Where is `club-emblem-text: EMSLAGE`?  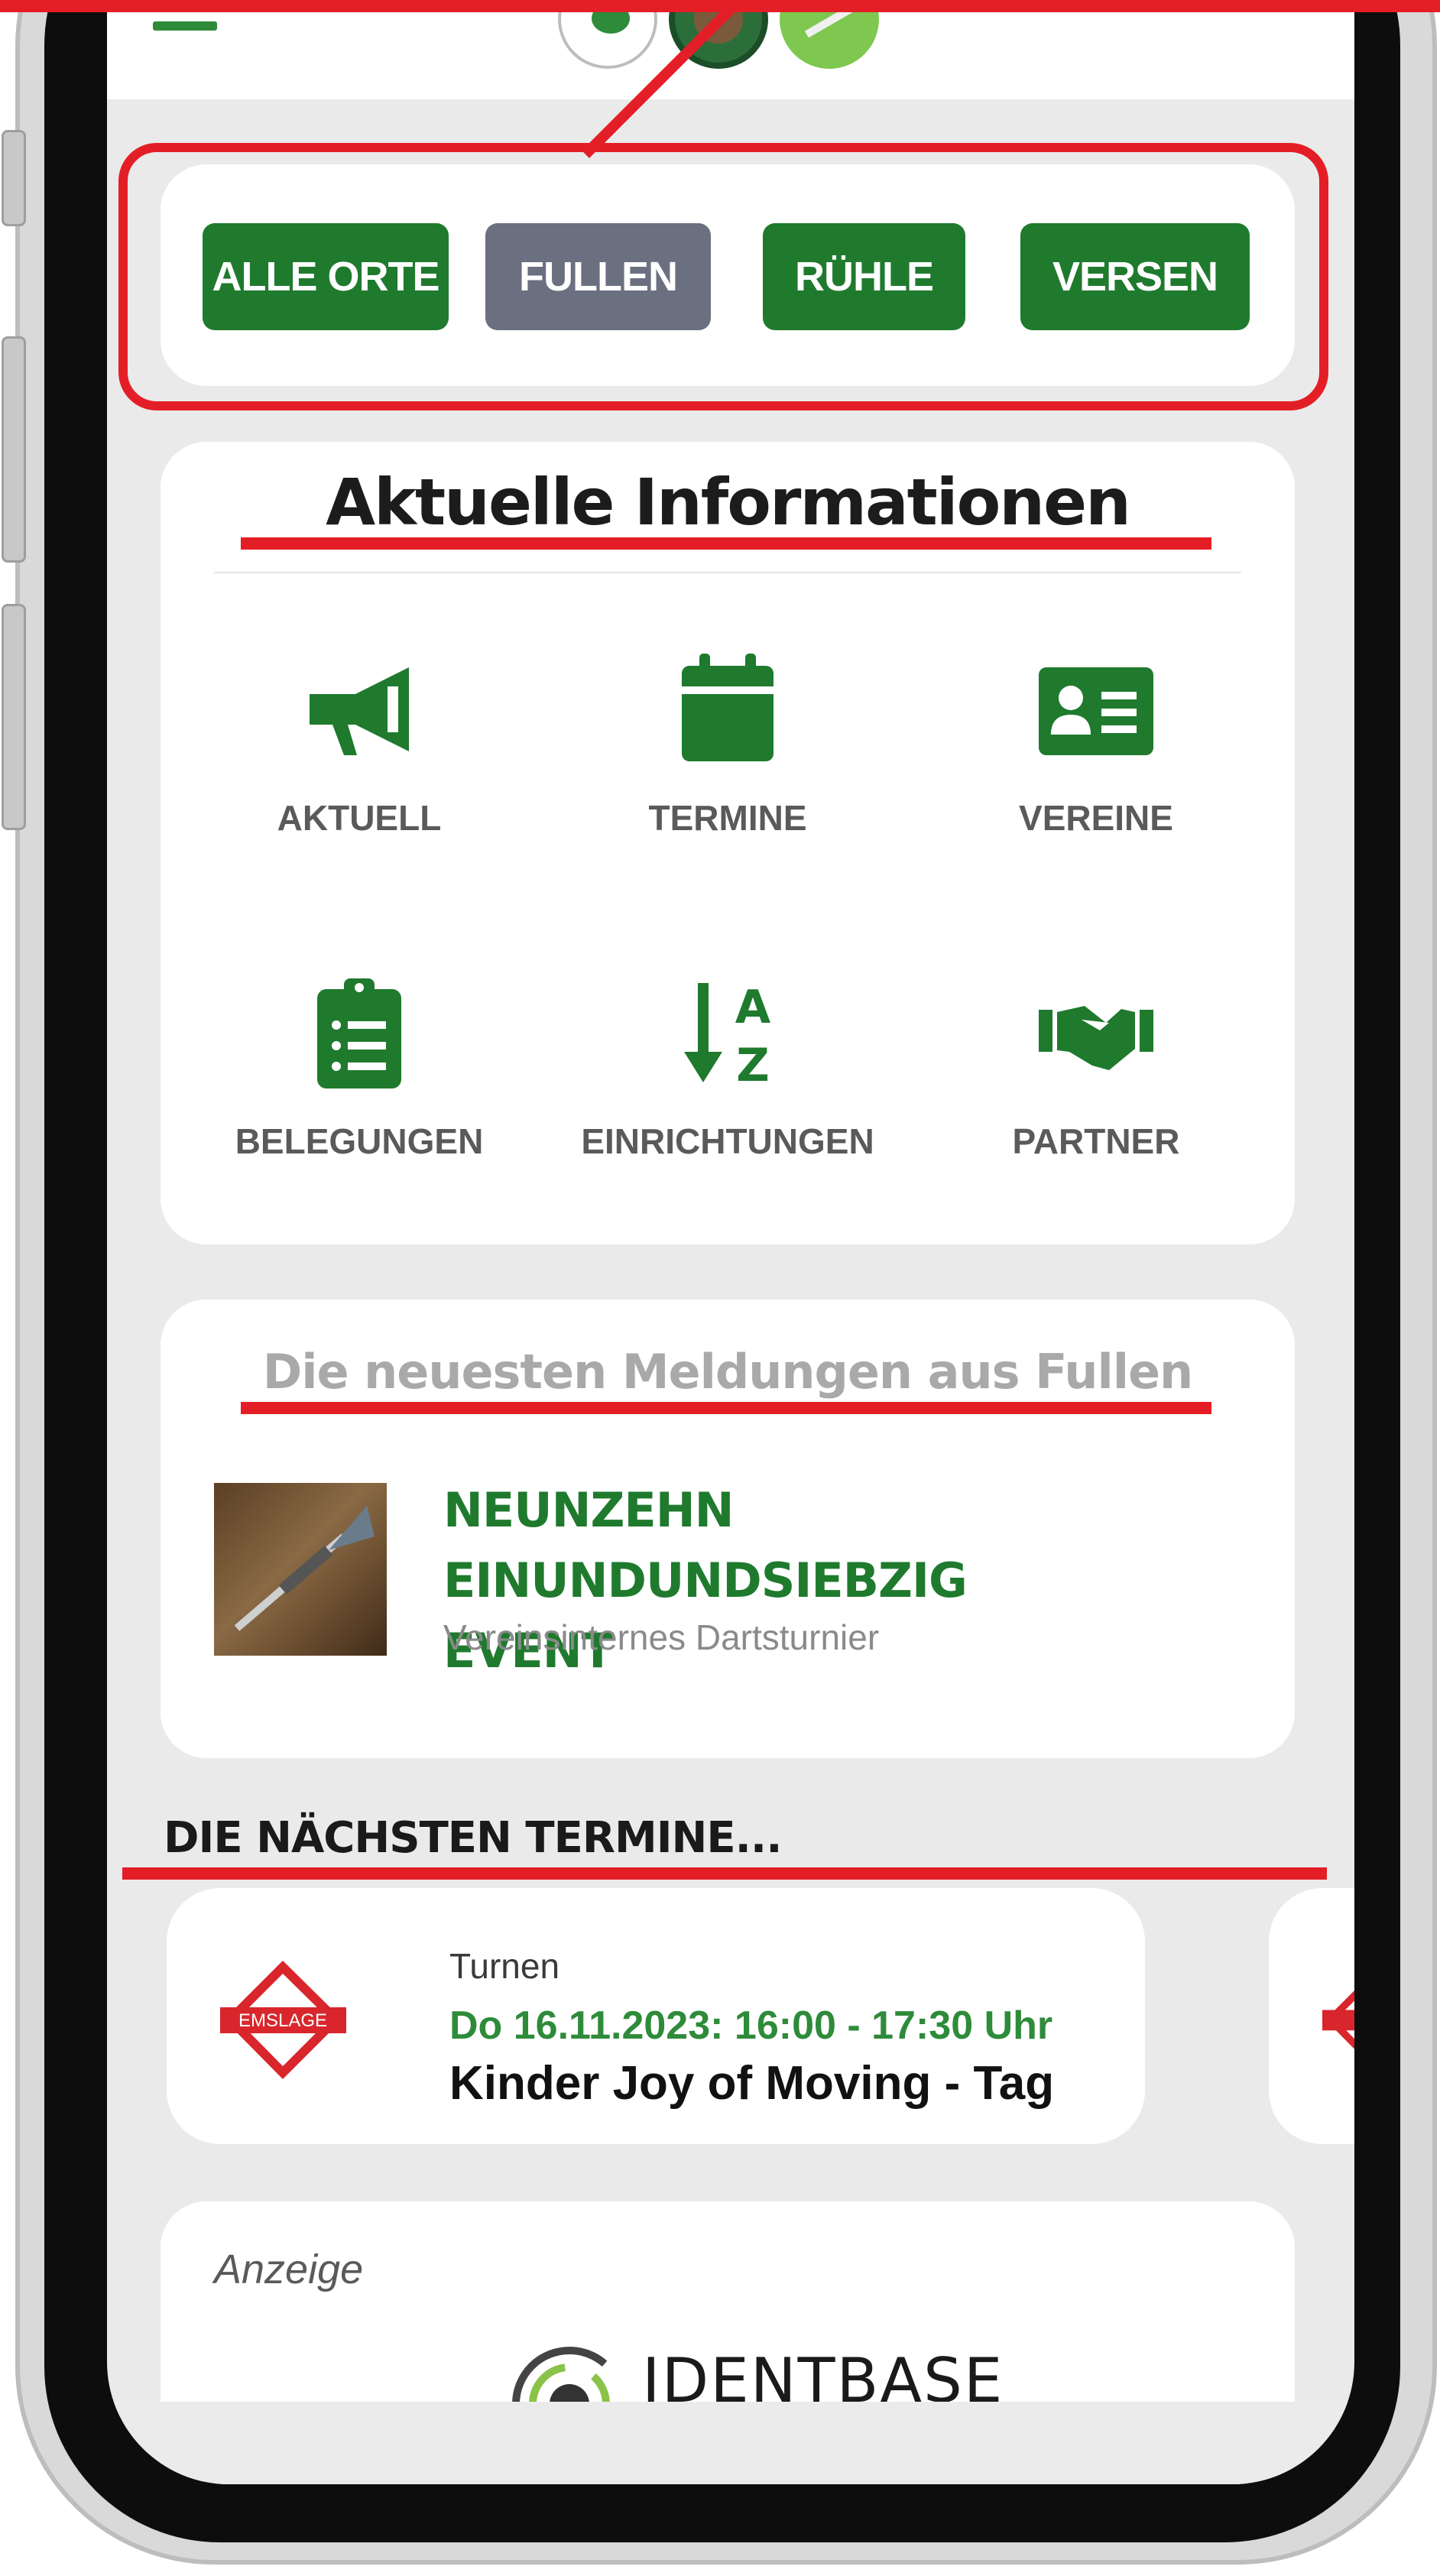 club-emblem-text: EMSLAGE is located at coordinates (283, 2020).